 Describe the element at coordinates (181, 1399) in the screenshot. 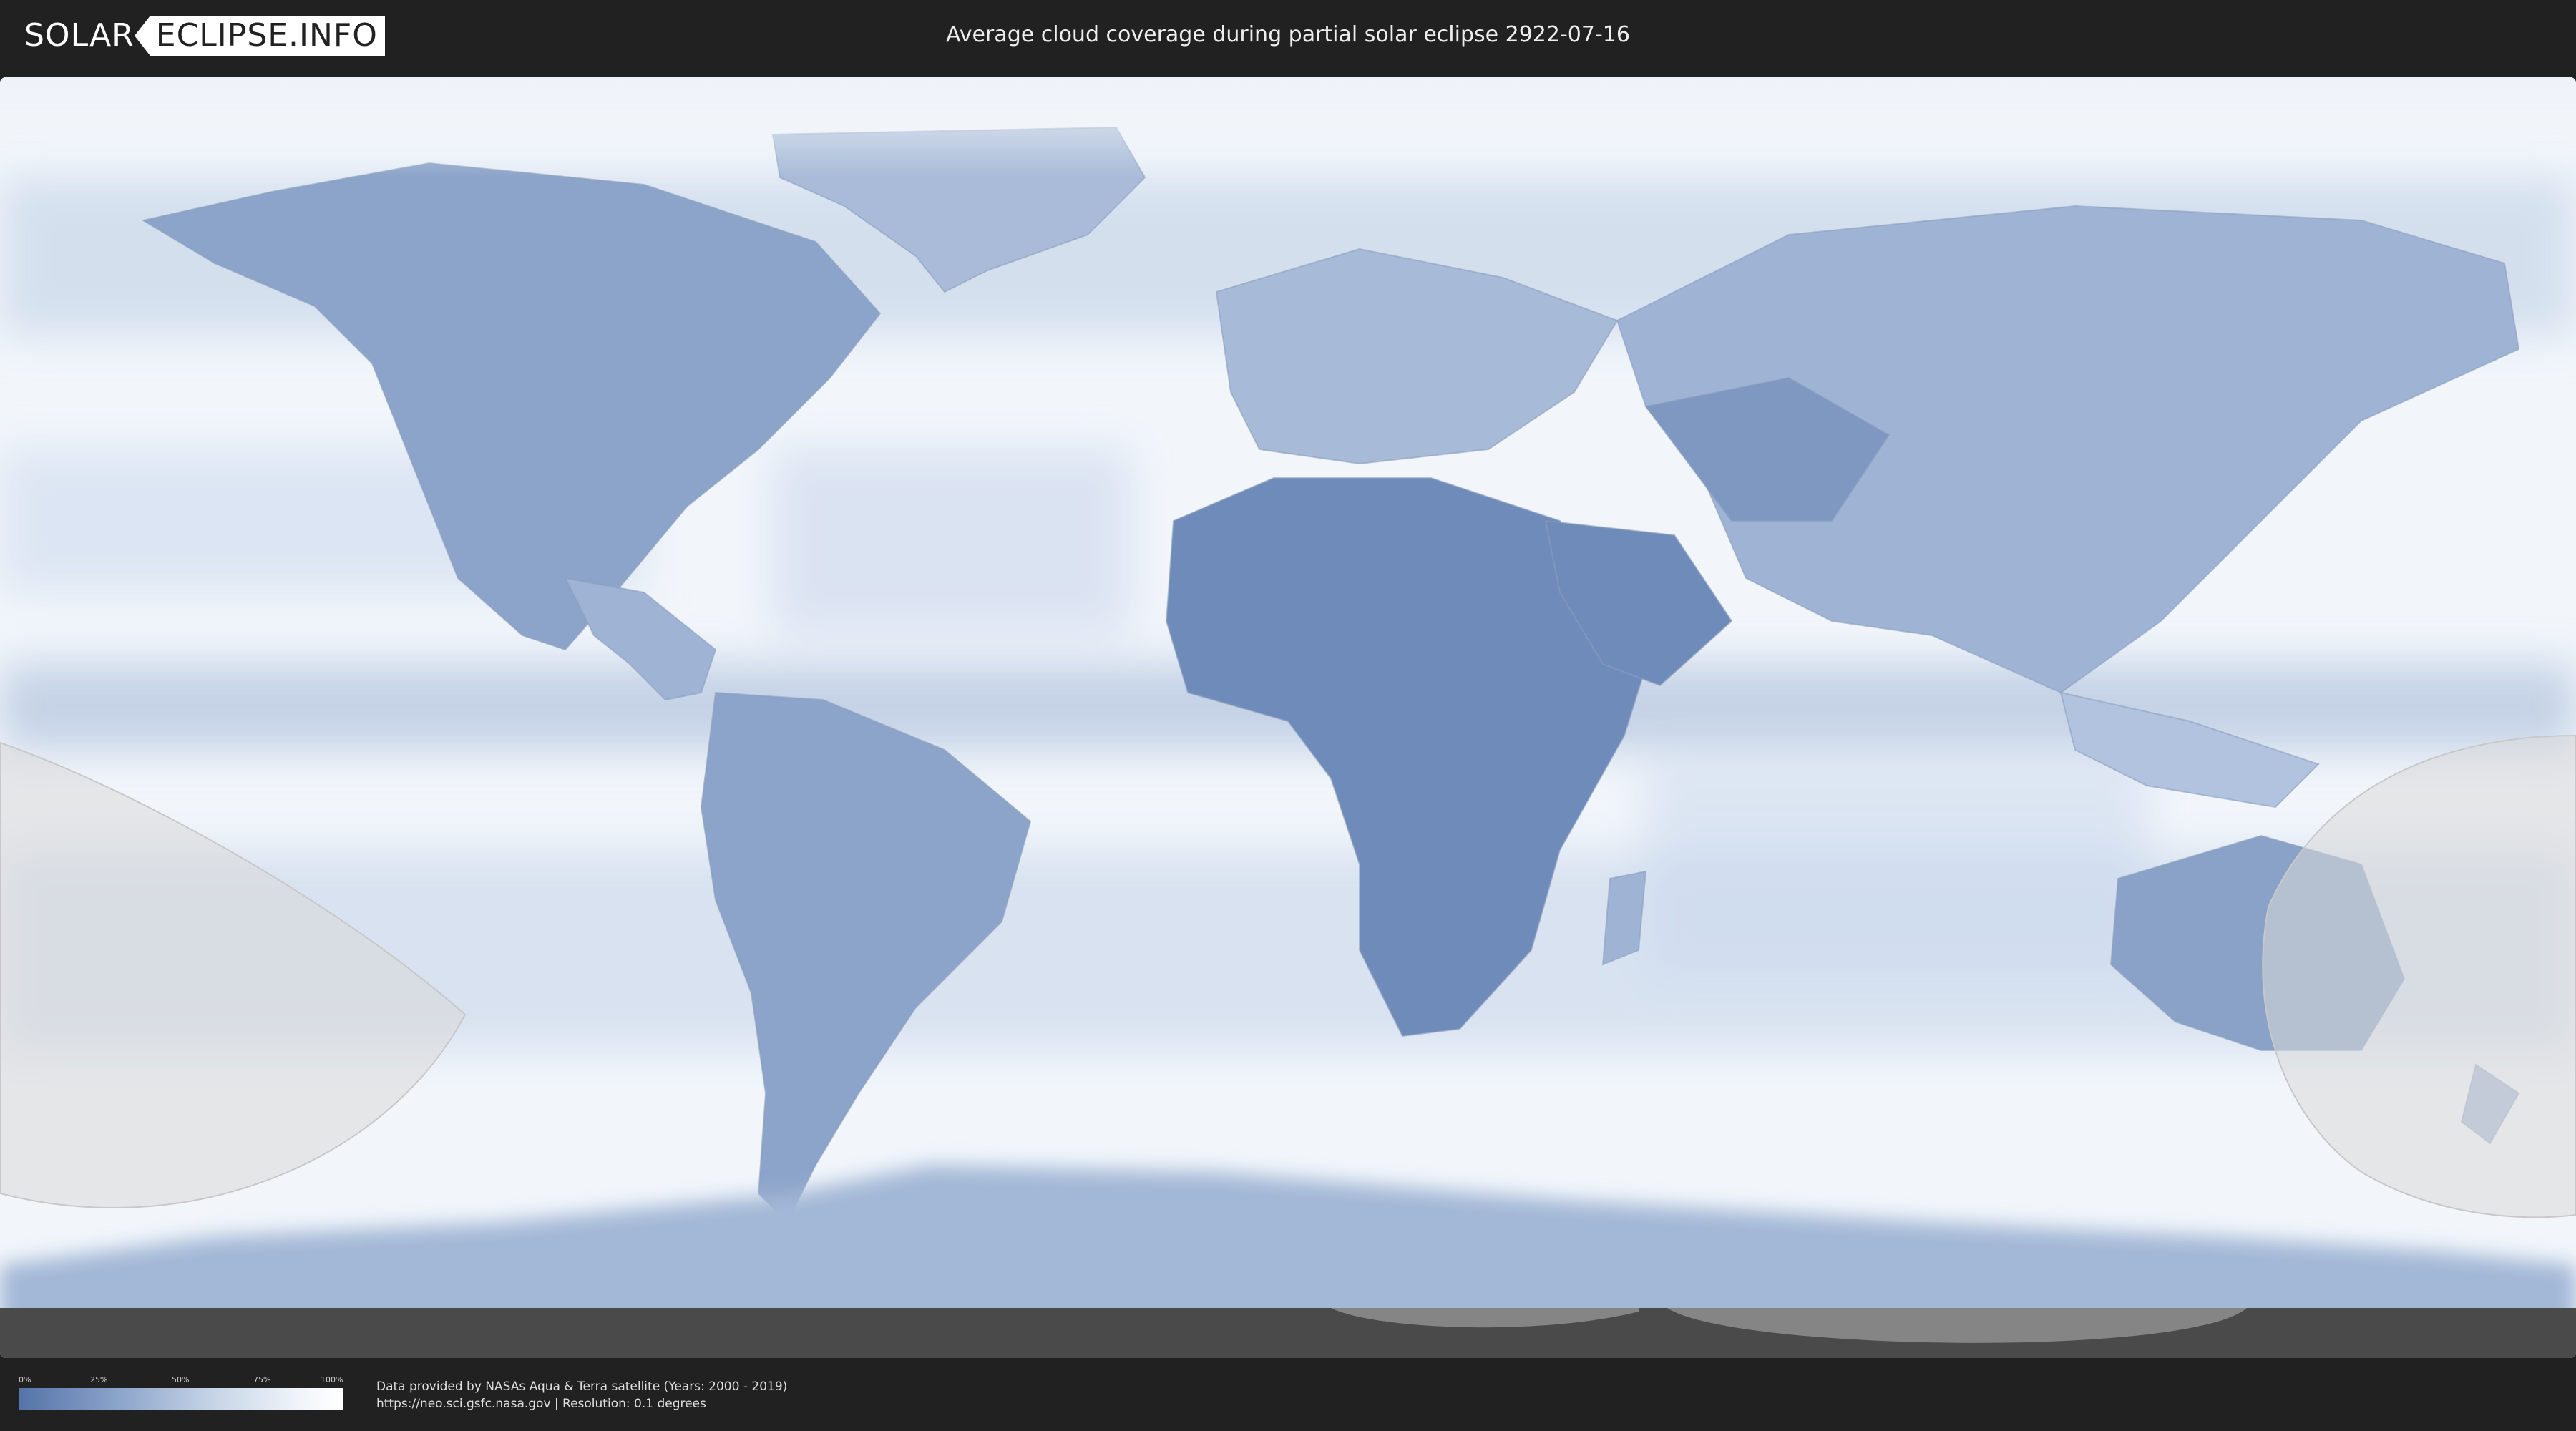

I see `legend-gradient-bar` at that location.